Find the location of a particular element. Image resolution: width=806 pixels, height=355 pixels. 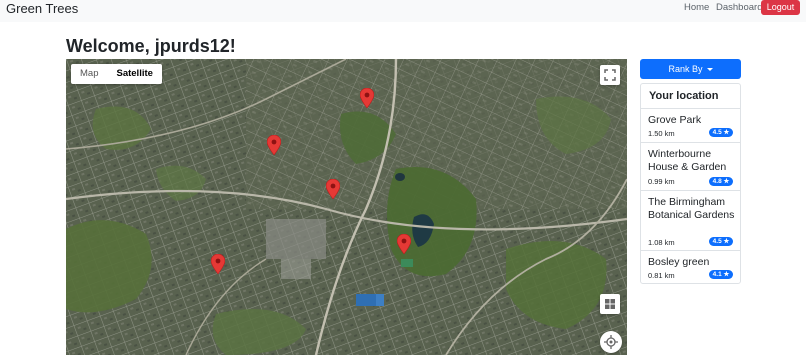

nav-home-link: Home is located at coordinates (696, 8).